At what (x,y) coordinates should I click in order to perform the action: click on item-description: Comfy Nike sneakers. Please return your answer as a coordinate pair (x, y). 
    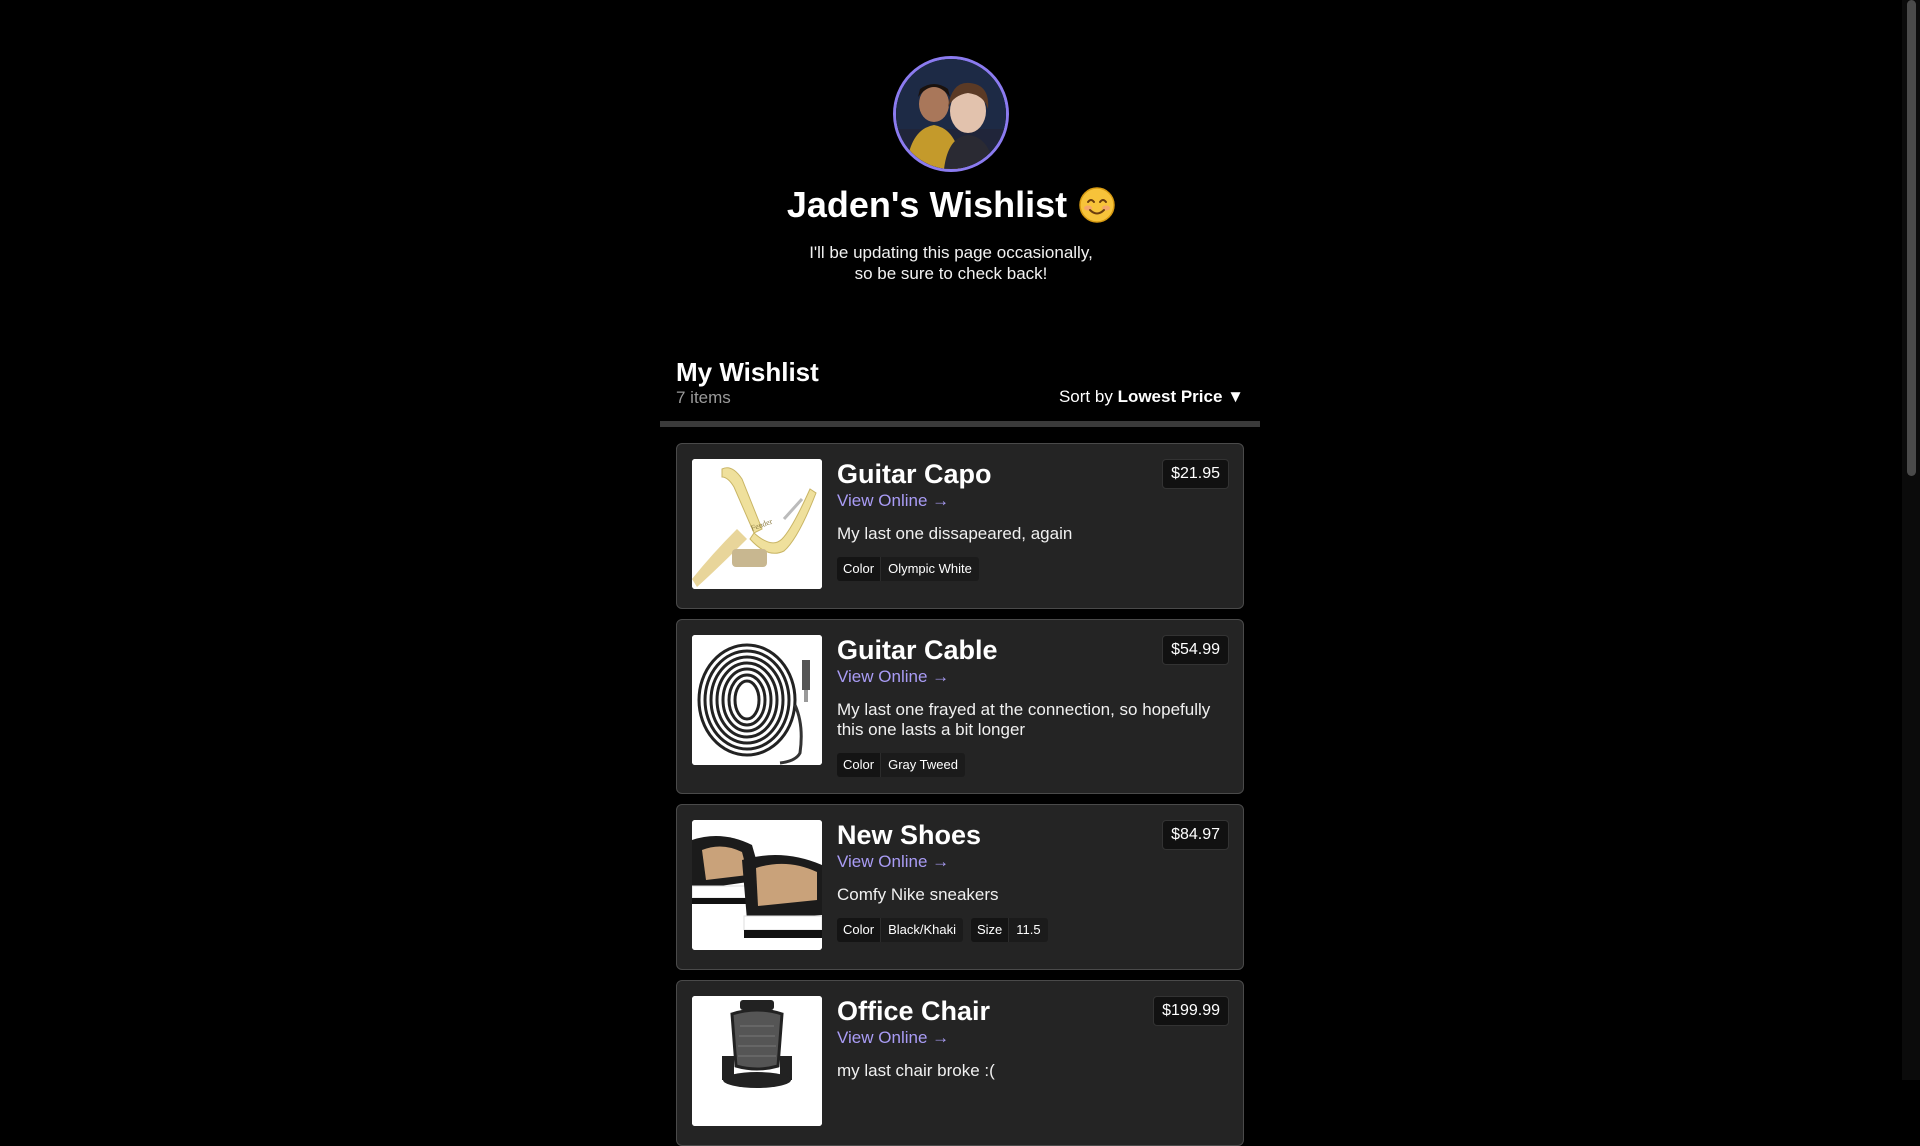
    Looking at the image, I should click on (918, 894).